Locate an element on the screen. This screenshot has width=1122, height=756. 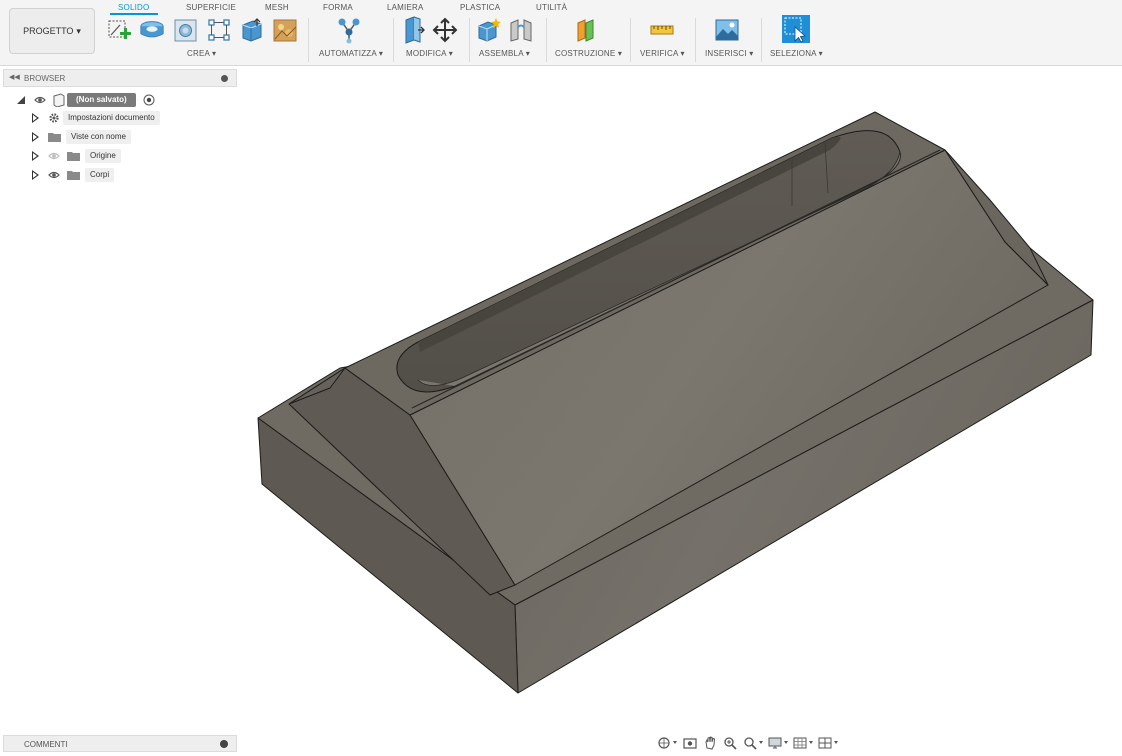
project-button: PROGETTO ▾ is located at coordinates (52, 31).